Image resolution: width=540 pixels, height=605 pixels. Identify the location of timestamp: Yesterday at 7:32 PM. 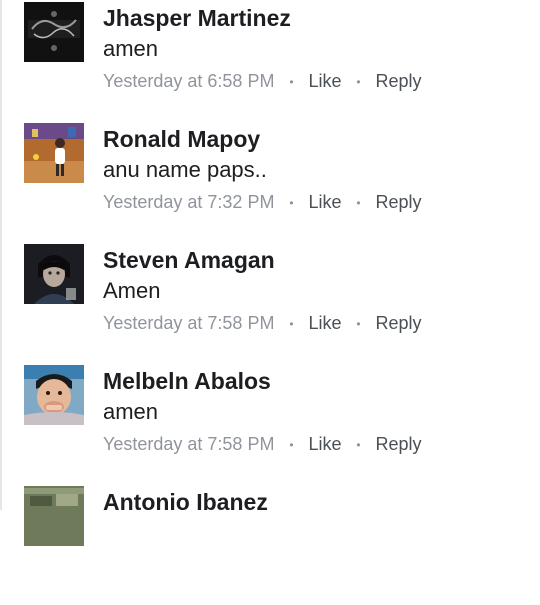
(188, 202).